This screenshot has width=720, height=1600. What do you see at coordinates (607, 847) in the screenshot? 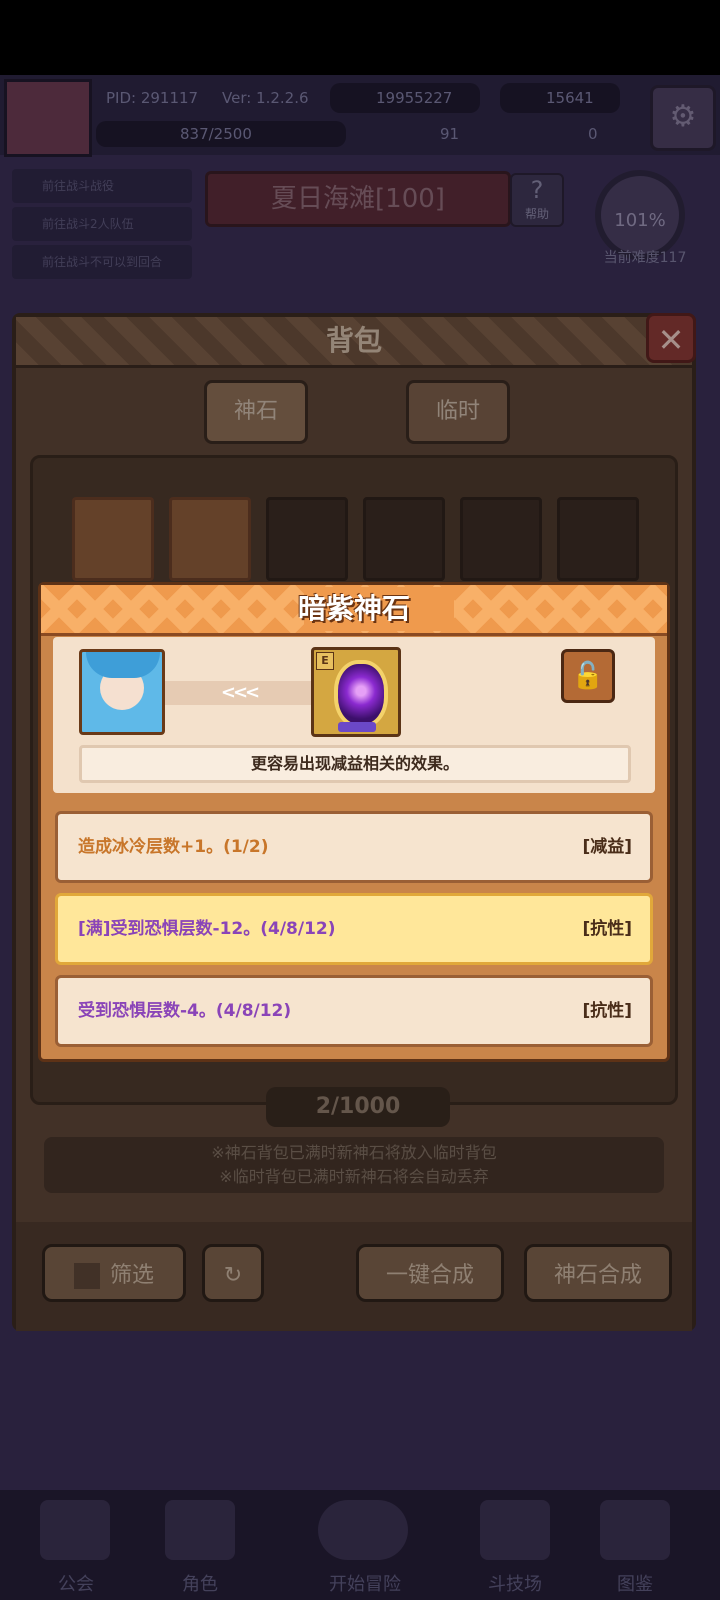
I see `effect-tag: [减益]` at bounding box center [607, 847].